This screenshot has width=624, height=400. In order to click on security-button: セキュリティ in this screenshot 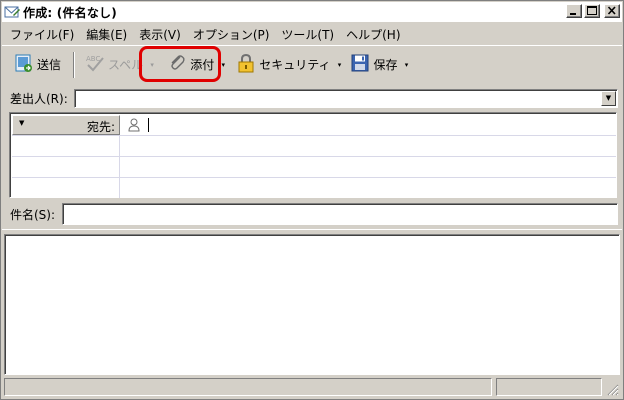, I will do `click(283, 65)`.